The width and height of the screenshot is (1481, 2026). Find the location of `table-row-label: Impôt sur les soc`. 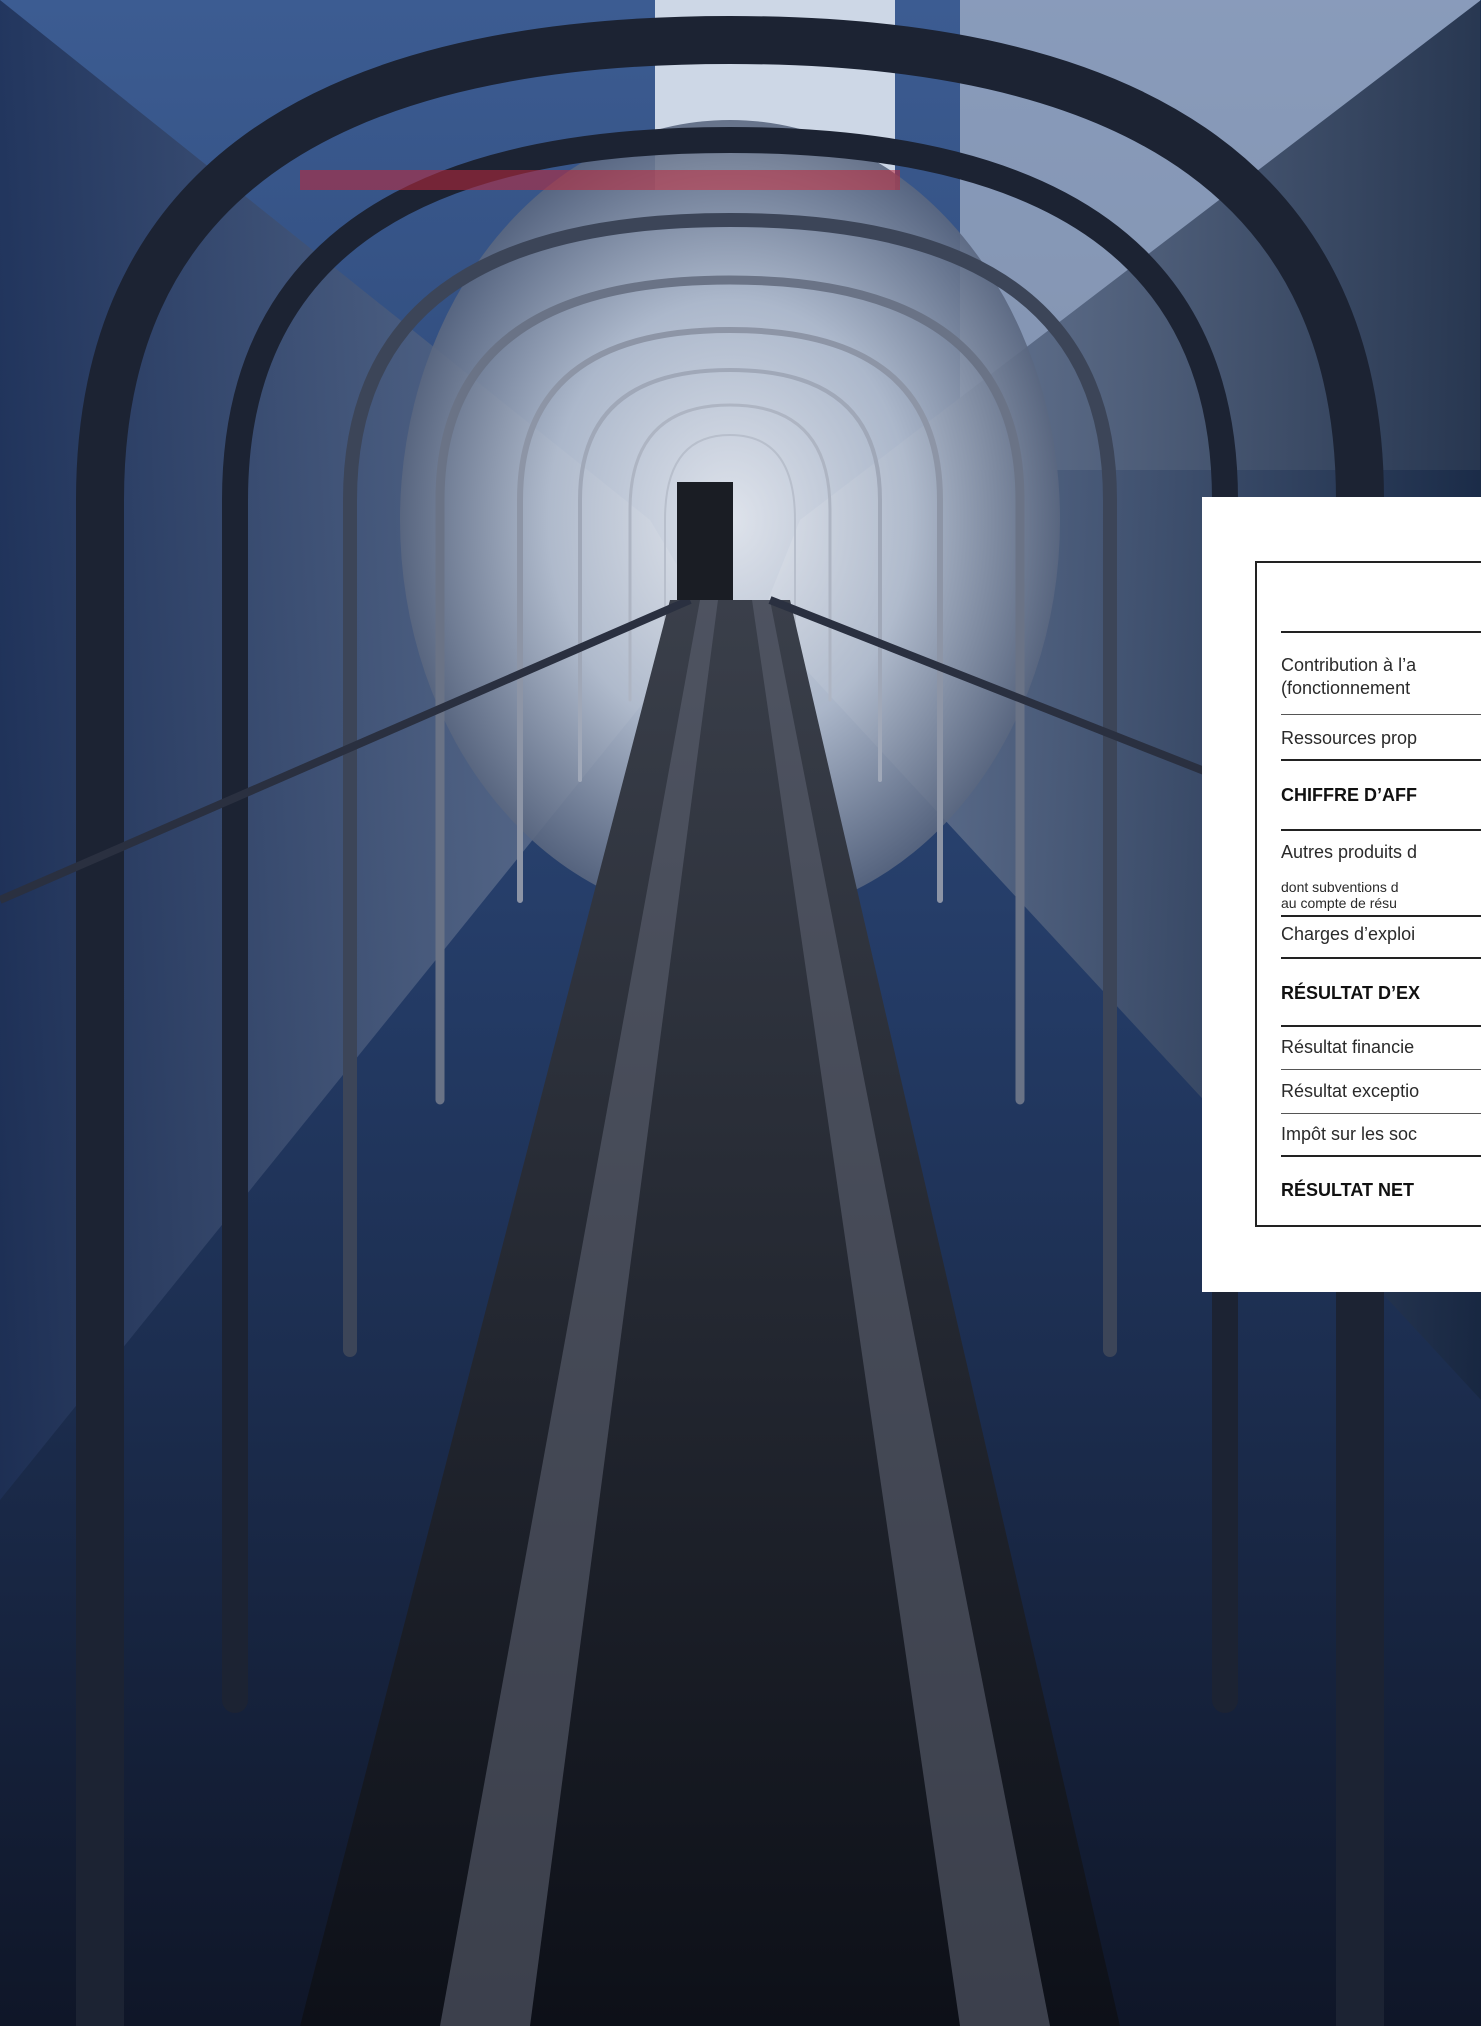

table-row-label: Impôt sur les soc is located at coordinates (1349, 1134).